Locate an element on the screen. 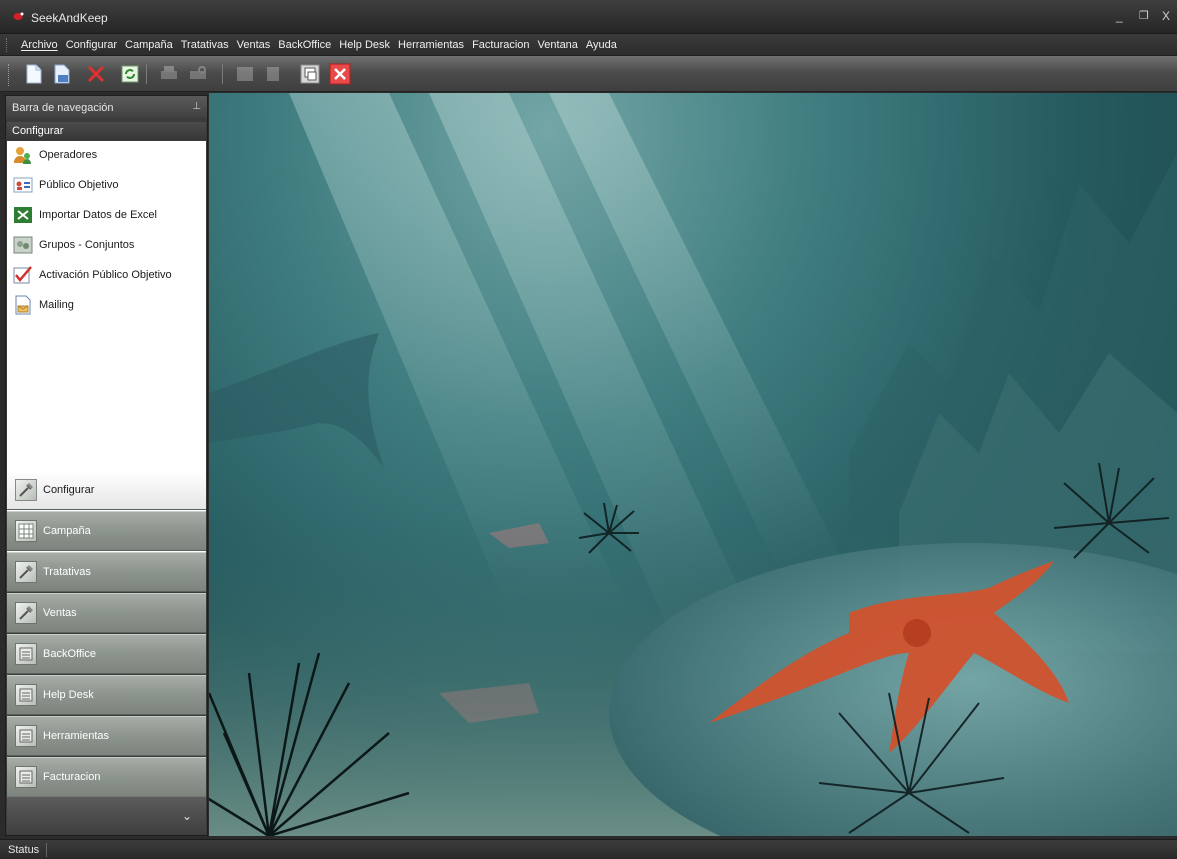  nav-button-tratativas: Tratativas is located at coordinates (106, 572).